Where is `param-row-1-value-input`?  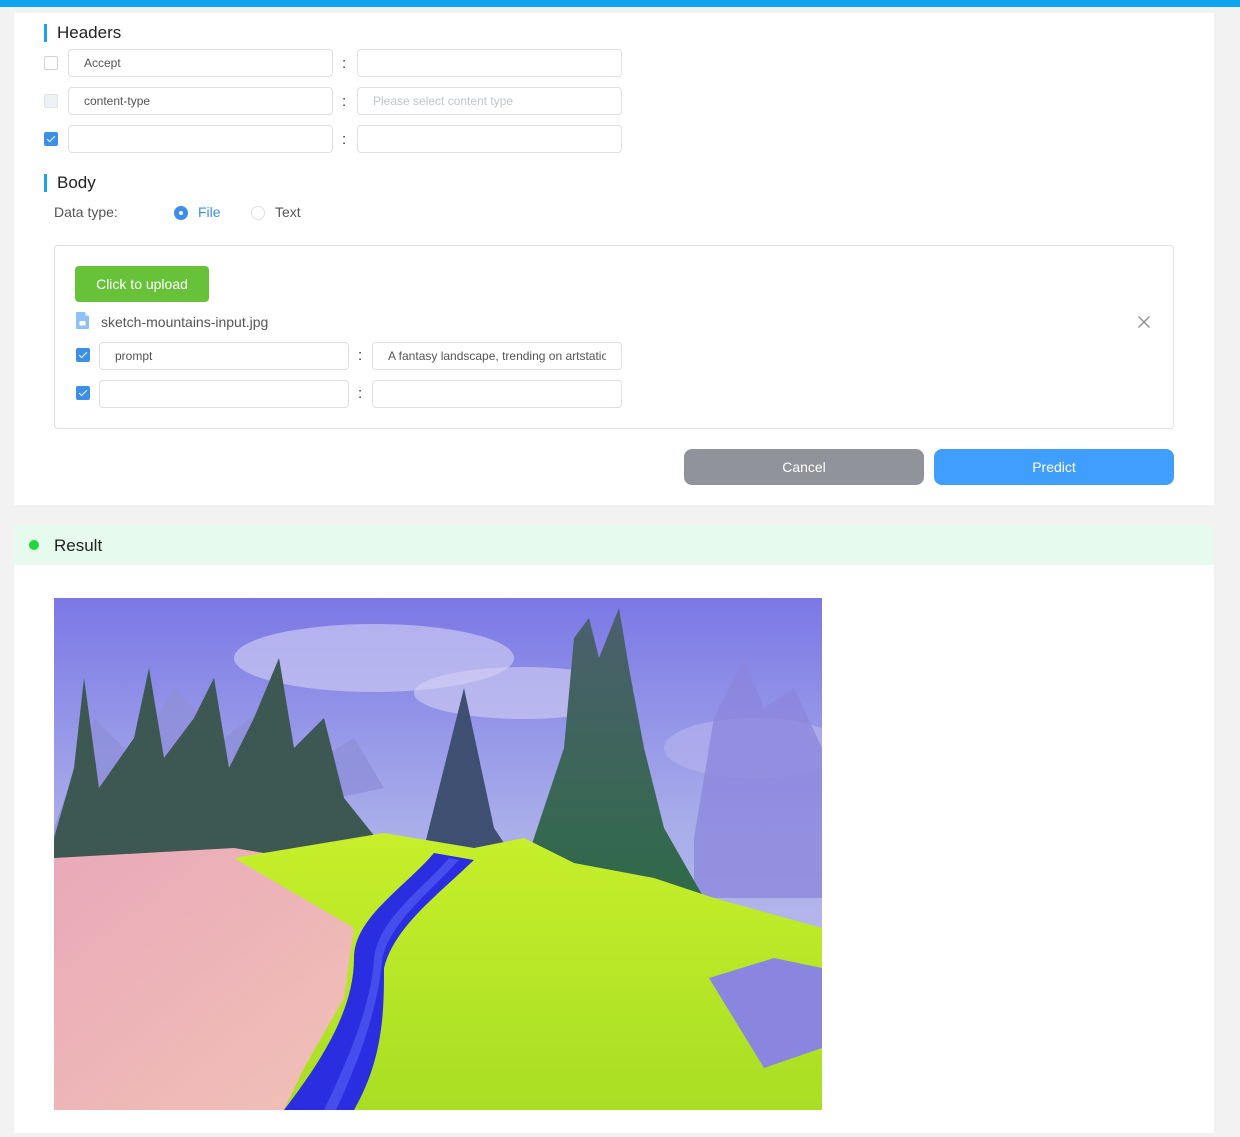
param-row-1-value-input is located at coordinates (497, 356).